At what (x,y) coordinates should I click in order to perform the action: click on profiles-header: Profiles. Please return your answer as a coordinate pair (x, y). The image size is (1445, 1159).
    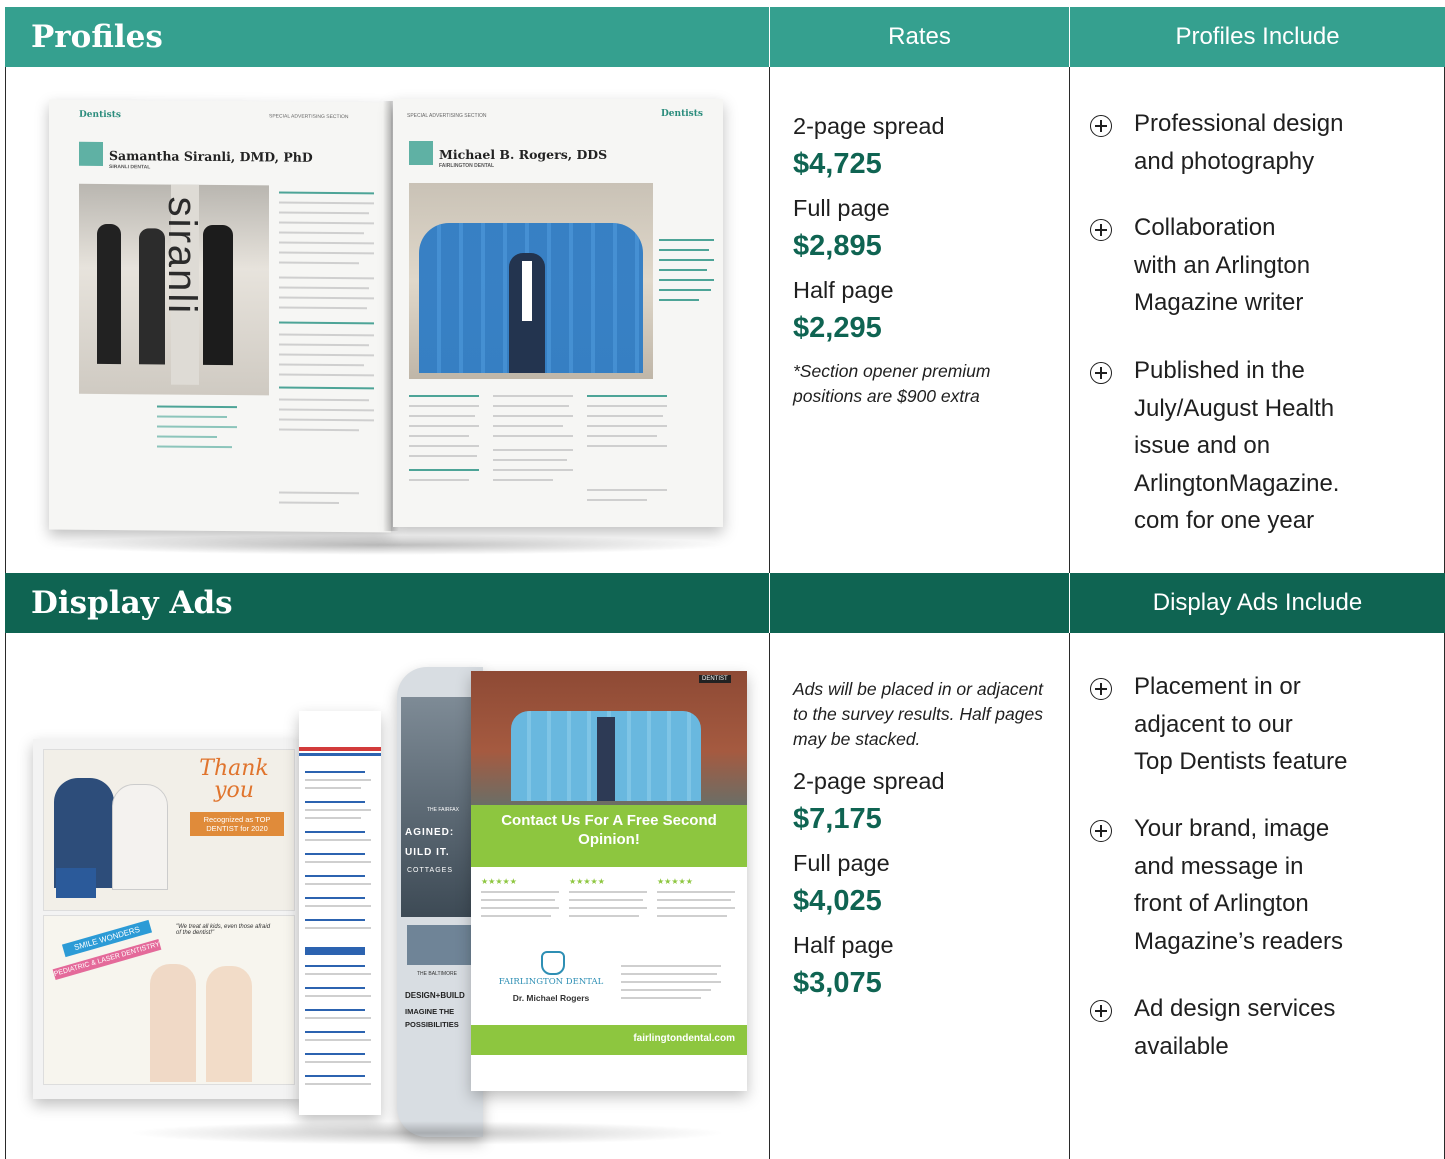
    Looking at the image, I should click on (387, 37).